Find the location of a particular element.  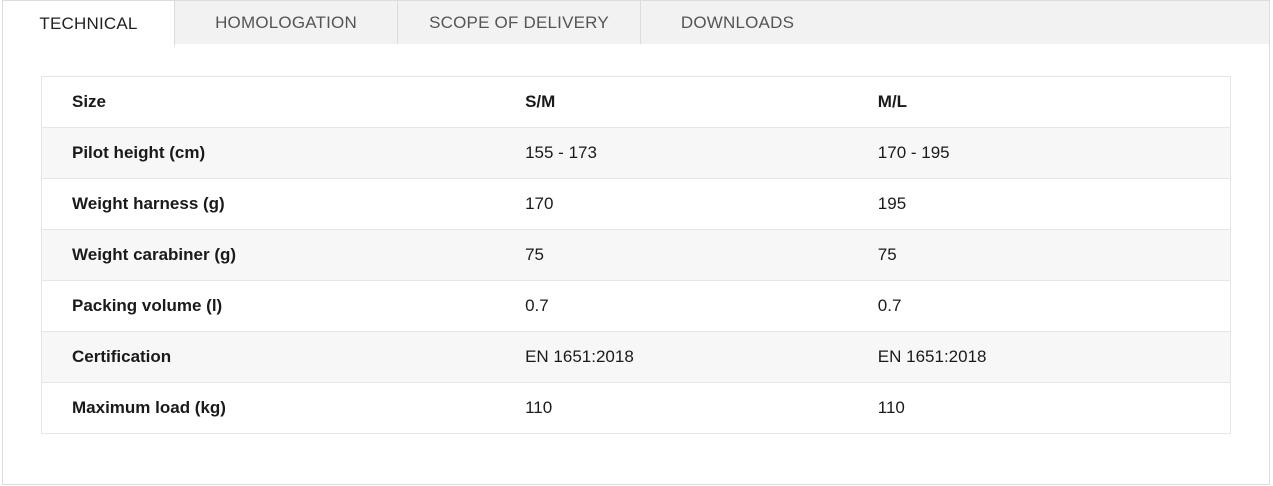

table-row: Weight harness (g) 170 195 is located at coordinates (636, 204).